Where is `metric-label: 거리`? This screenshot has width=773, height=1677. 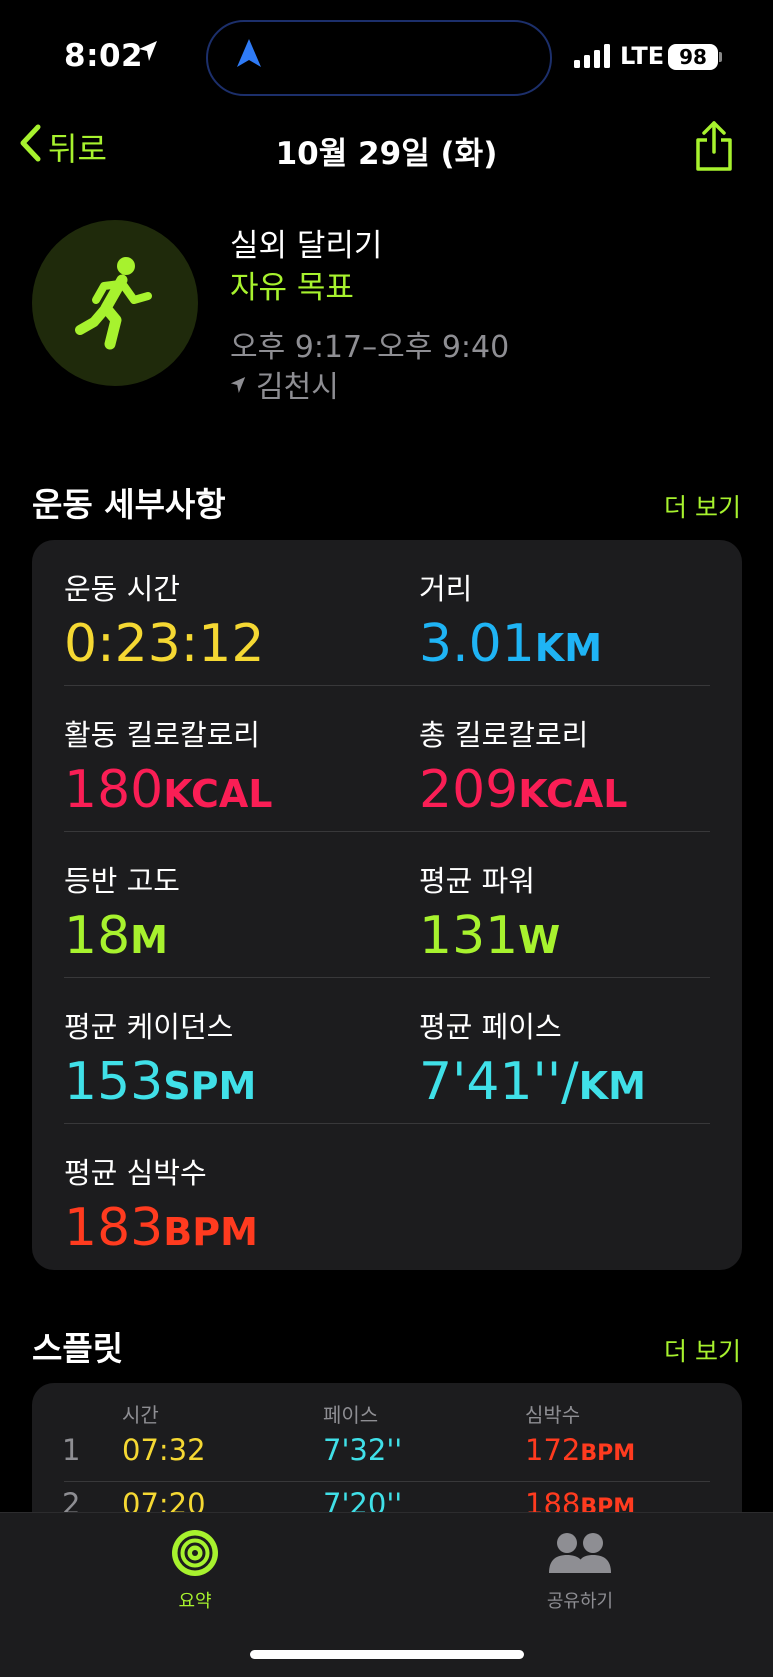 metric-label: 거리 is located at coordinates (446, 589).